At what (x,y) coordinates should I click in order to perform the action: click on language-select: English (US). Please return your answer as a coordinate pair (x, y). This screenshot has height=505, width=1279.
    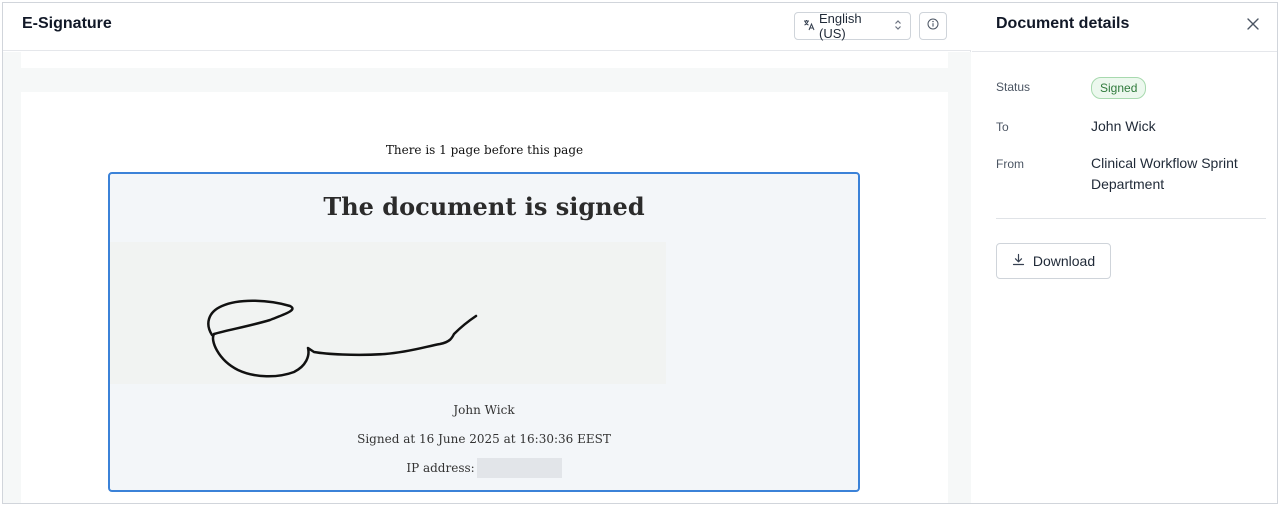
    Looking at the image, I should click on (852, 26).